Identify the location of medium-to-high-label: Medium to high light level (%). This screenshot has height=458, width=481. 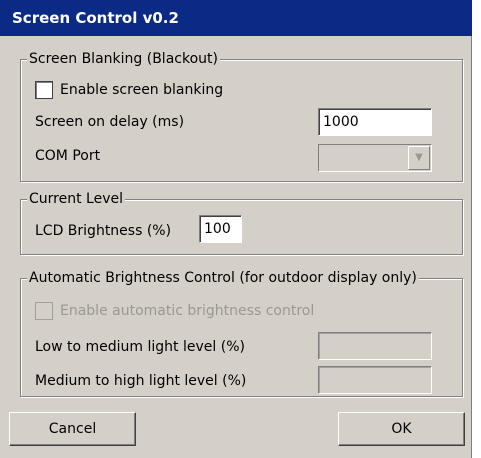
(141, 381).